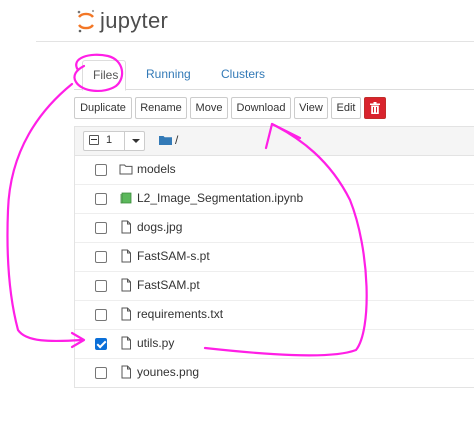 This screenshot has width=474, height=433. Describe the element at coordinates (161, 108) in the screenshot. I see `rename-button: Rename` at that location.